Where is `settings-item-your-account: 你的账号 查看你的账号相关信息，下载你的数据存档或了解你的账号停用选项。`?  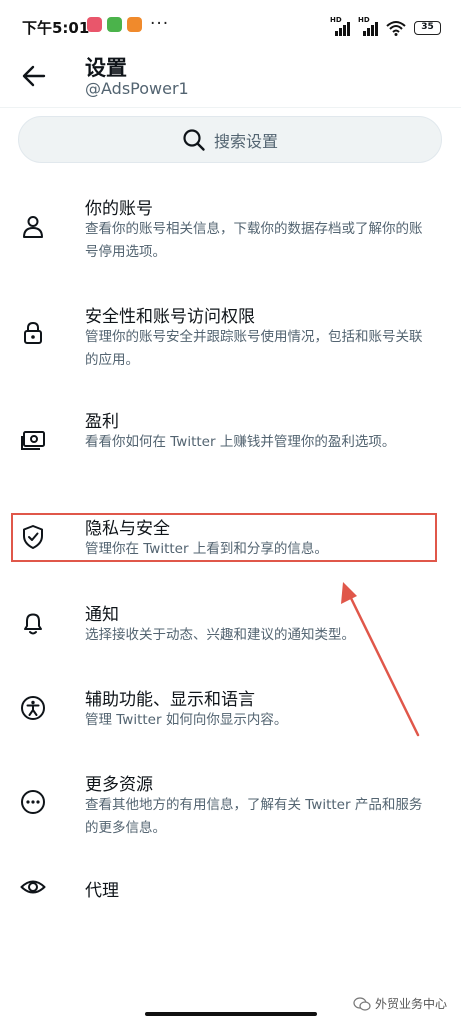
settings-item-your-account: 你的账号 查看你的账号相关信息，下载你的数据存档或了解你的账号停用选项。 is located at coordinates (230, 230).